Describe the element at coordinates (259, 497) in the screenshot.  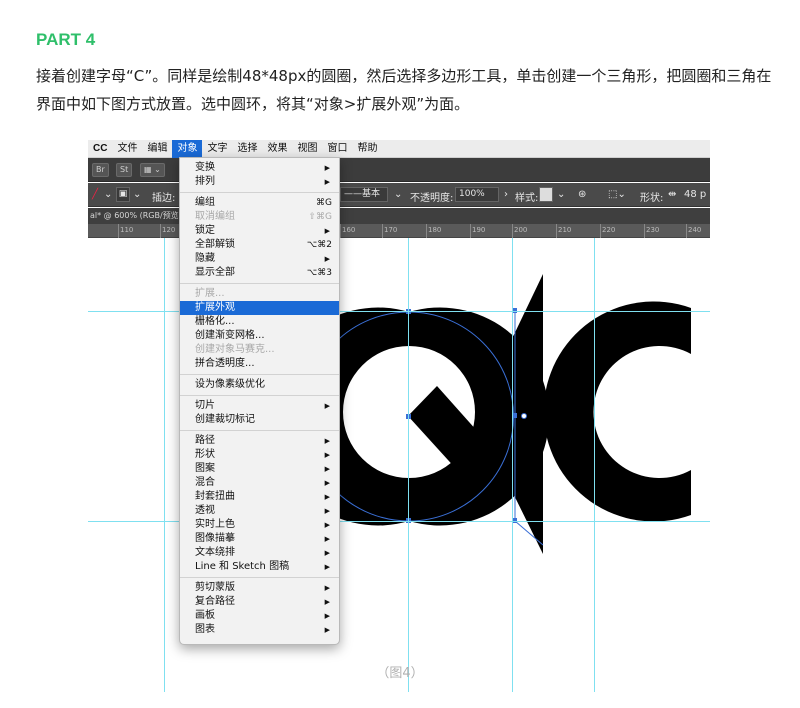
I see `menu-item: 封套扭曲 ▶` at that location.